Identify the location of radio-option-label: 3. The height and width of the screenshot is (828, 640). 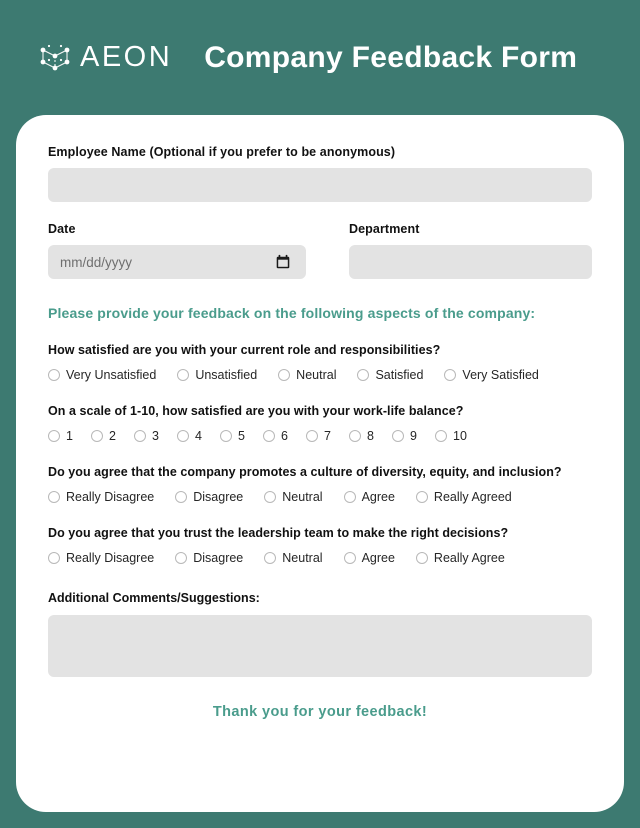
(155, 436).